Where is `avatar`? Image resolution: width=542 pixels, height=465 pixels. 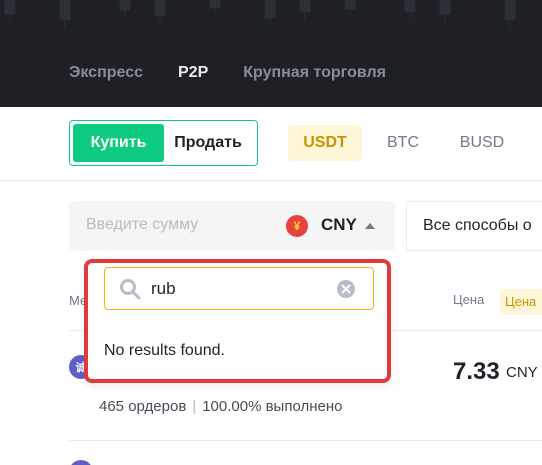
avatar is located at coordinates (81, 462).